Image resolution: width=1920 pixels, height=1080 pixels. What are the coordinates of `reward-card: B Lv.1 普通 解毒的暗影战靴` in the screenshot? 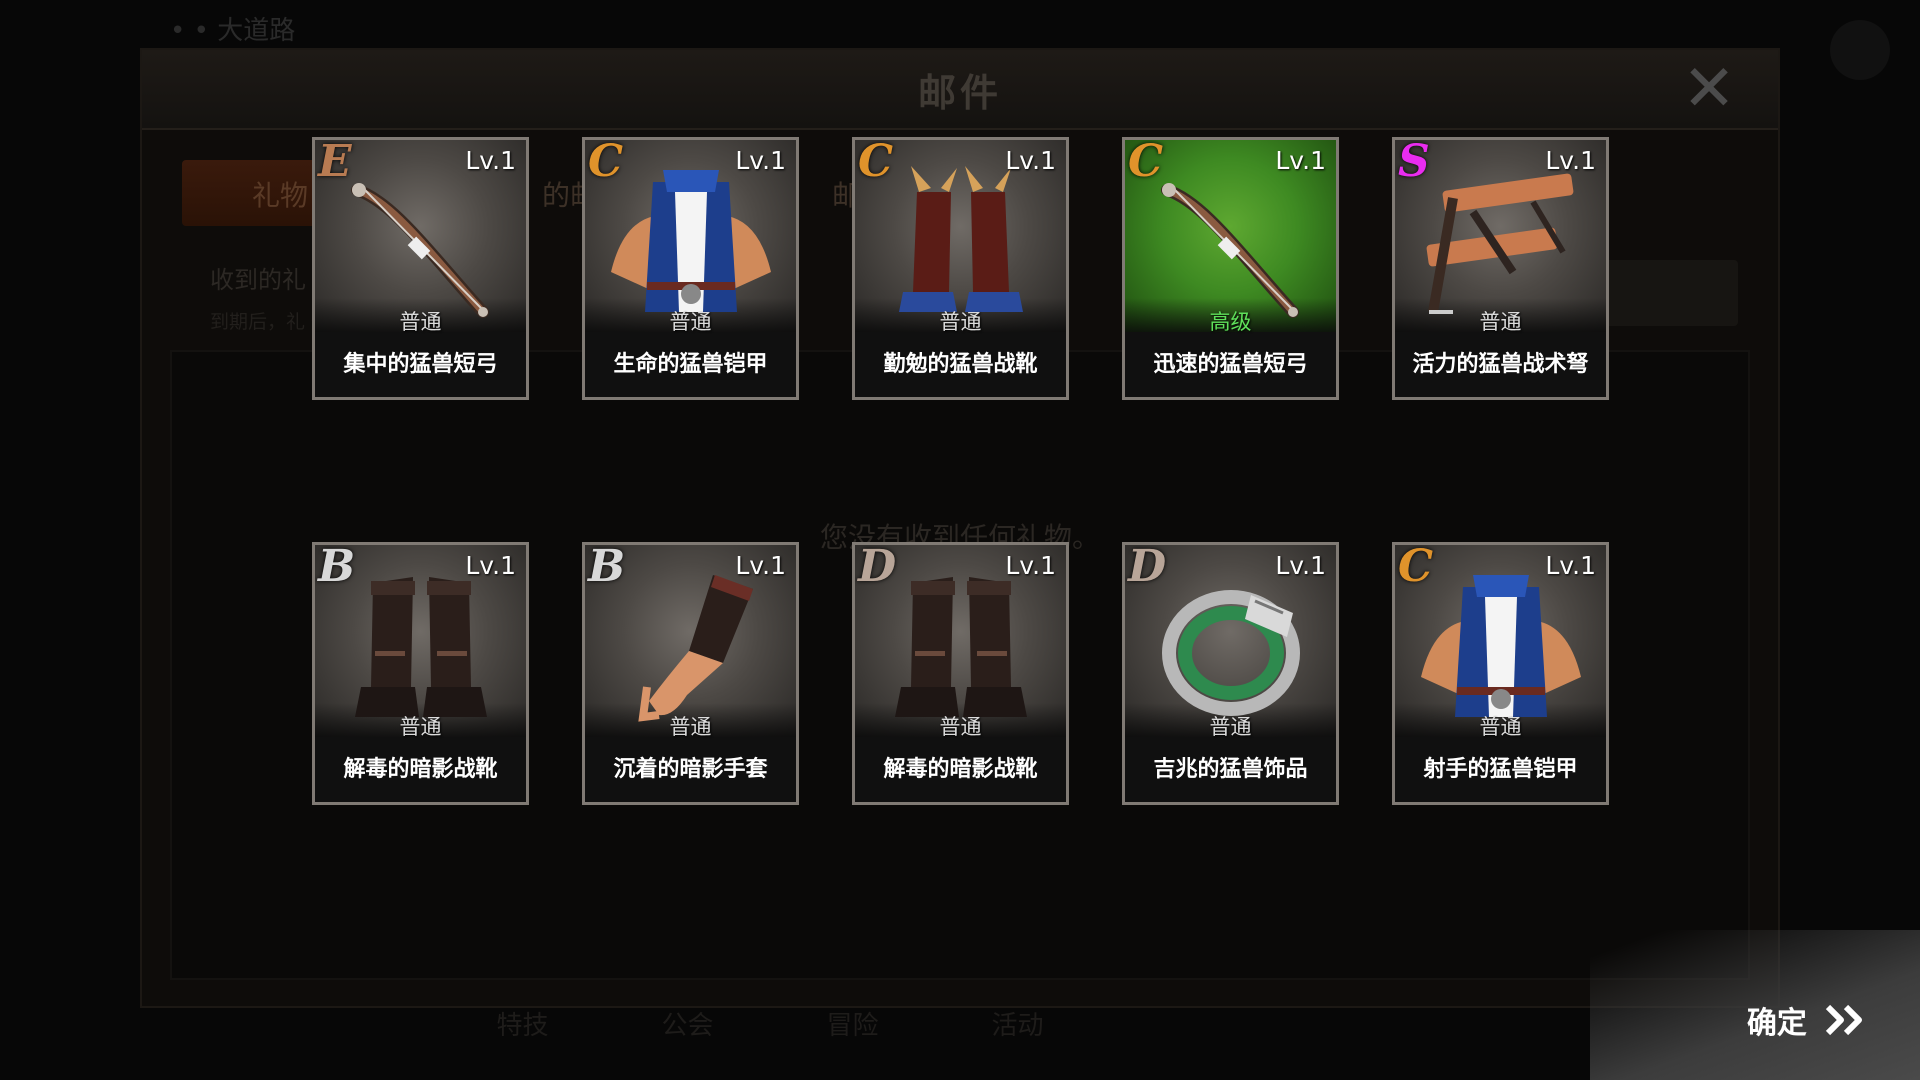 It's located at (420, 673).